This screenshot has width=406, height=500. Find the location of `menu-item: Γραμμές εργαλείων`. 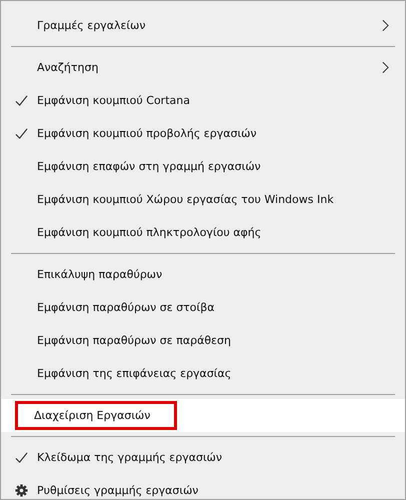

menu-item: Γραμμές εργαλείων is located at coordinates (203, 25).